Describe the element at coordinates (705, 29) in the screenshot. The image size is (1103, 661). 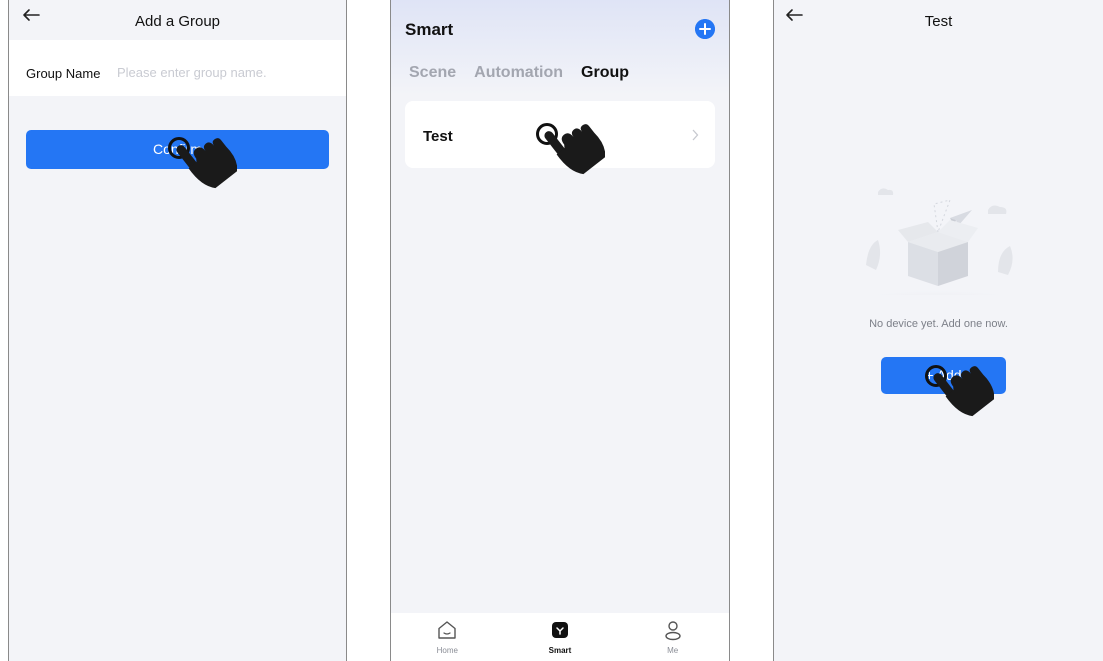
I see `plus-circle-icon` at that location.